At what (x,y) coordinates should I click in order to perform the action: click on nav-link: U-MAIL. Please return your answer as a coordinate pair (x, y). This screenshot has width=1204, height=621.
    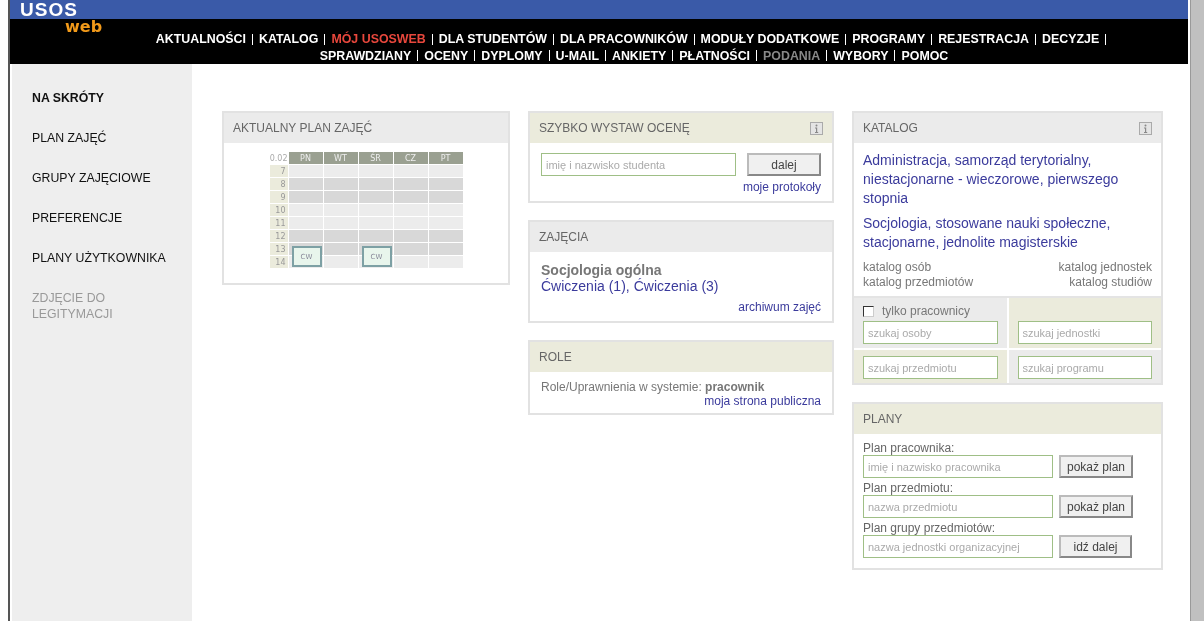
    Looking at the image, I should click on (577, 55).